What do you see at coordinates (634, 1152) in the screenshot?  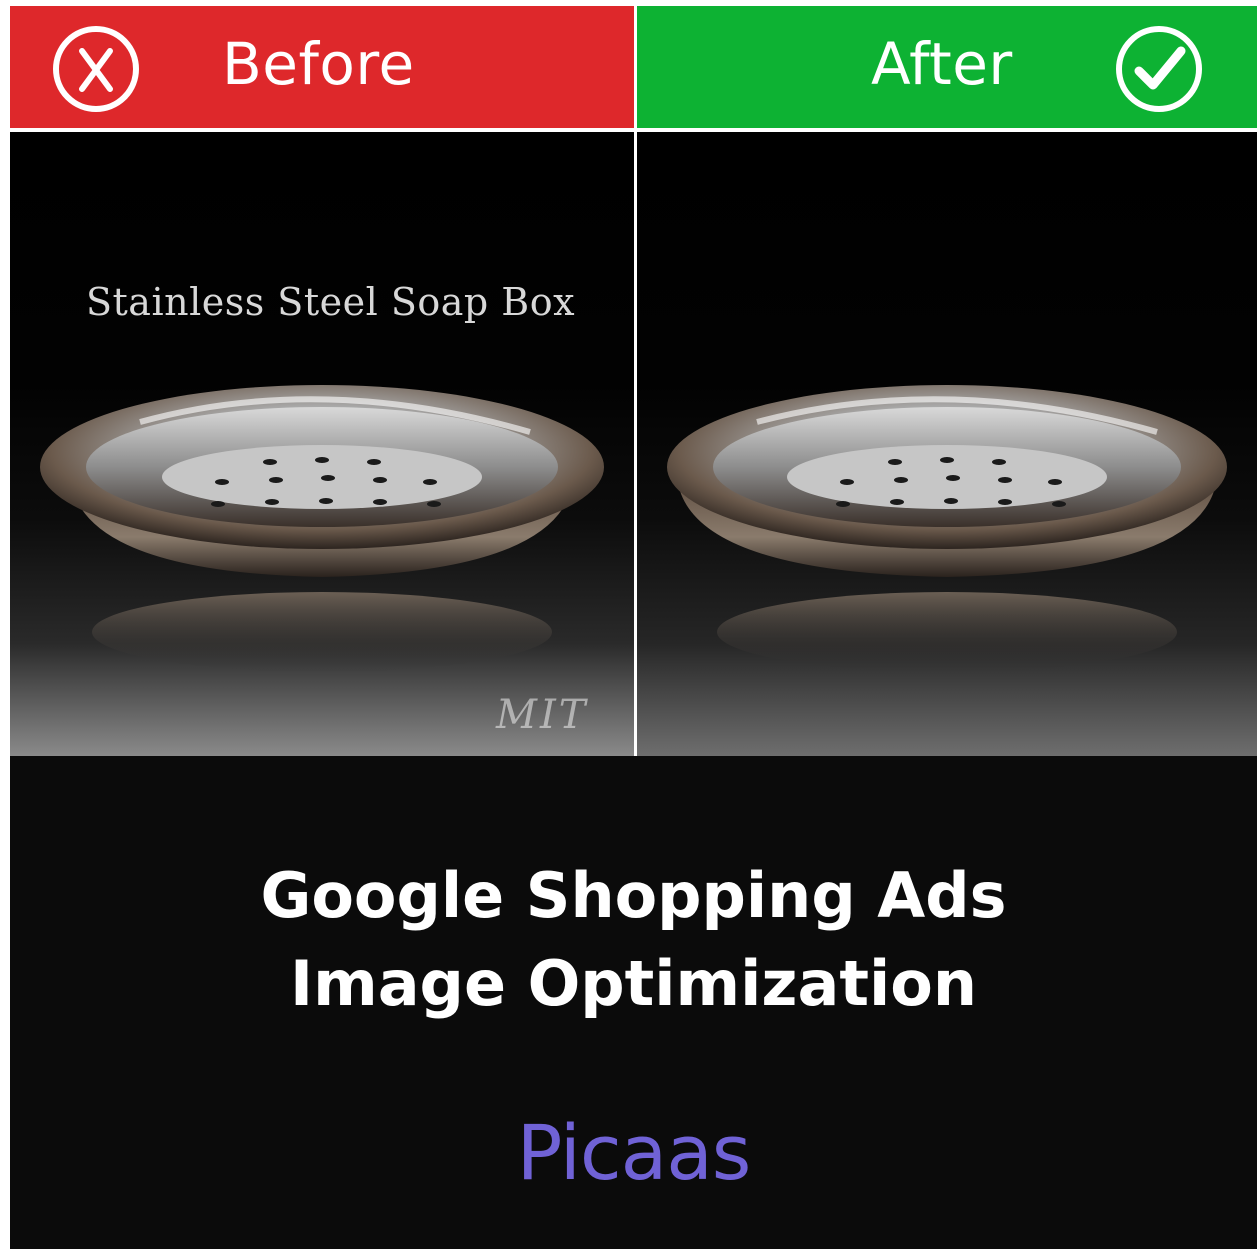 I see `brand-logo-text: Picaas` at bounding box center [634, 1152].